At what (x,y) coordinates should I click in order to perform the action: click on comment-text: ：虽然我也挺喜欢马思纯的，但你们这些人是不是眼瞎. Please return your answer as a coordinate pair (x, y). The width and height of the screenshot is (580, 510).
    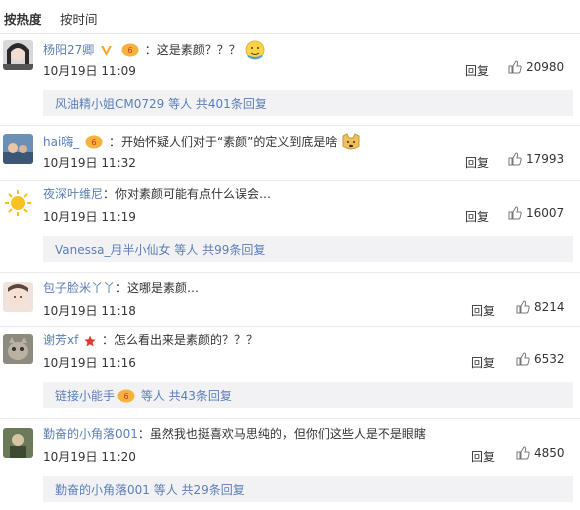
    Looking at the image, I should click on (281, 434).